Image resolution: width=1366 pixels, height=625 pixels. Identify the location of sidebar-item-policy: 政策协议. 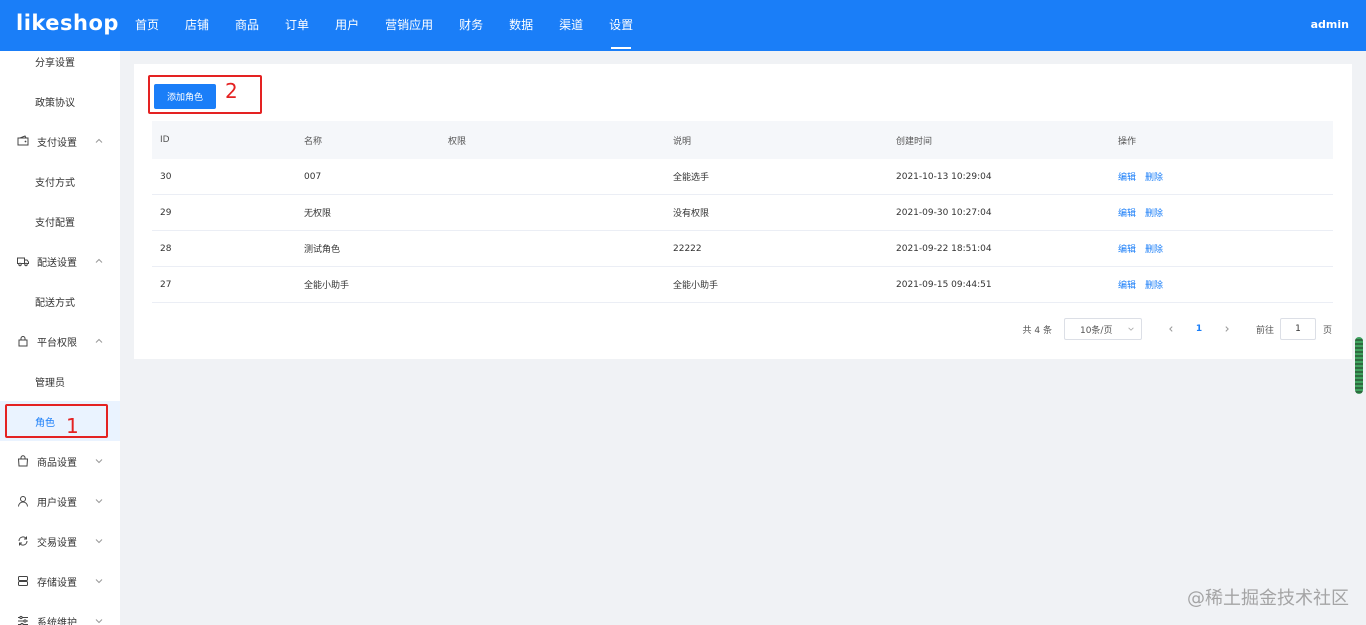
(60, 101).